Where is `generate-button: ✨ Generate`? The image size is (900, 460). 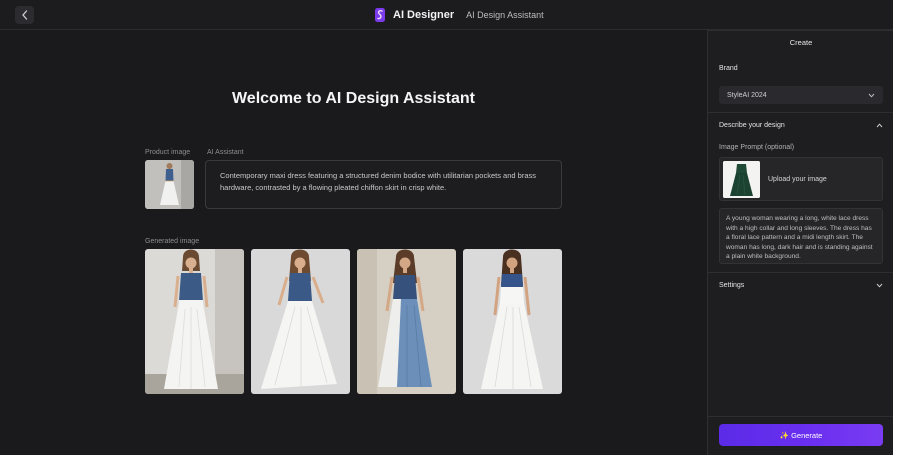 generate-button: ✨ Generate is located at coordinates (801, 435).